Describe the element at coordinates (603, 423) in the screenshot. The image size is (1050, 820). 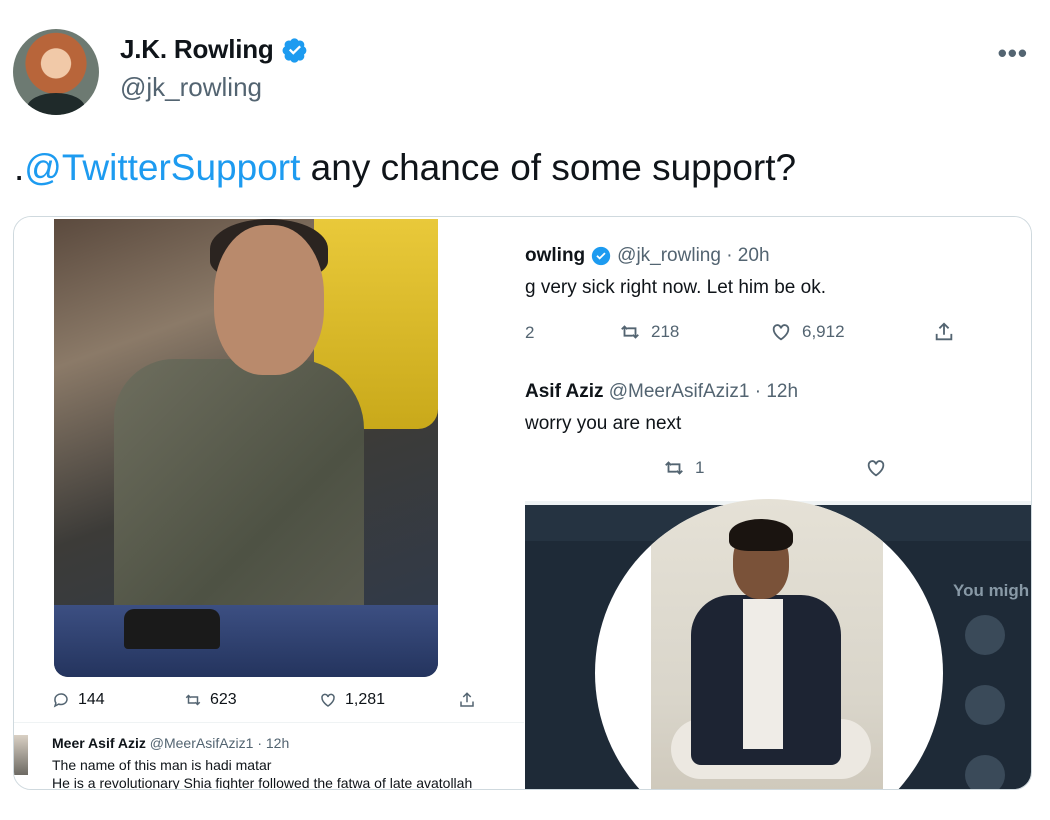
I see `quoted-reply-text: worry you are next` at that location.